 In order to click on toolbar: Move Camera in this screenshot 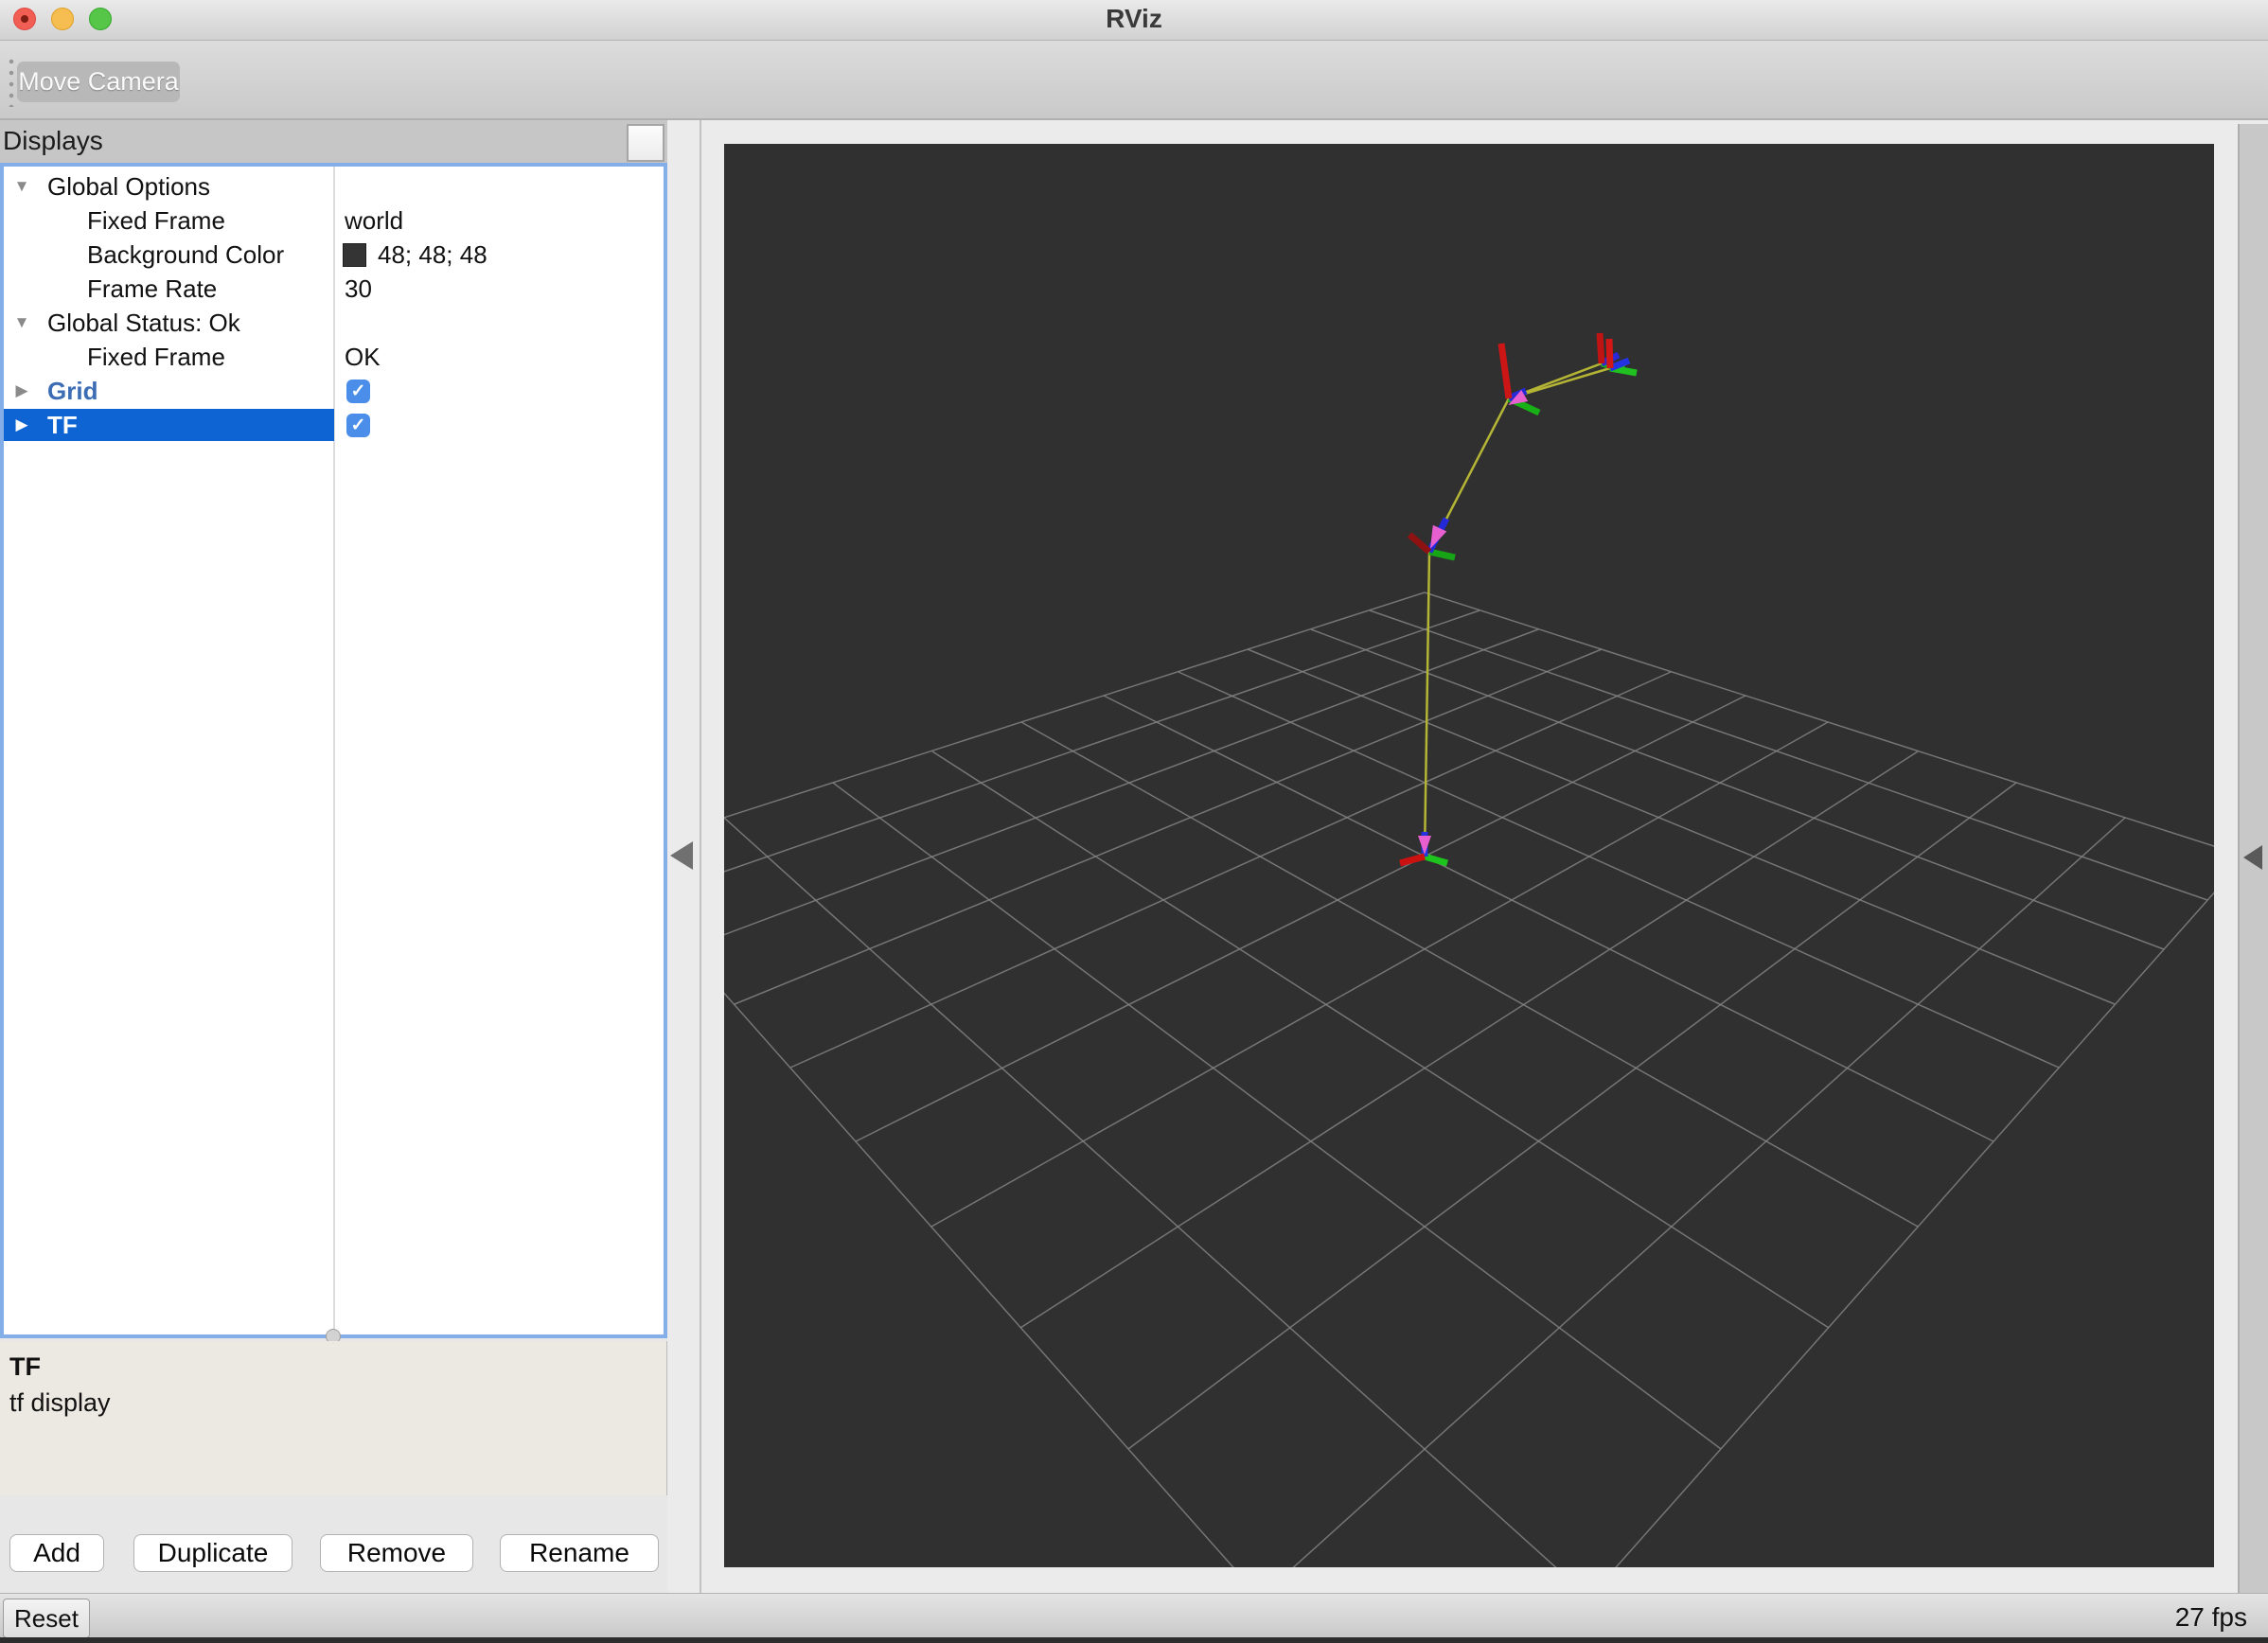, I will do `click(1134, 80)`.